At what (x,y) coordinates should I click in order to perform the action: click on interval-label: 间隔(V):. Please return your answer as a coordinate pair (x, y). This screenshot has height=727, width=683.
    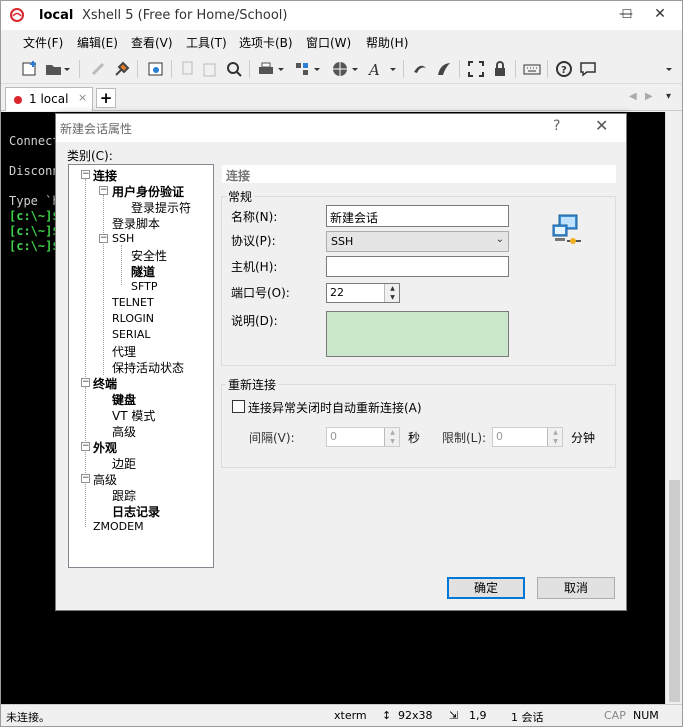
    Looking at the image, I should click on (272, 438).